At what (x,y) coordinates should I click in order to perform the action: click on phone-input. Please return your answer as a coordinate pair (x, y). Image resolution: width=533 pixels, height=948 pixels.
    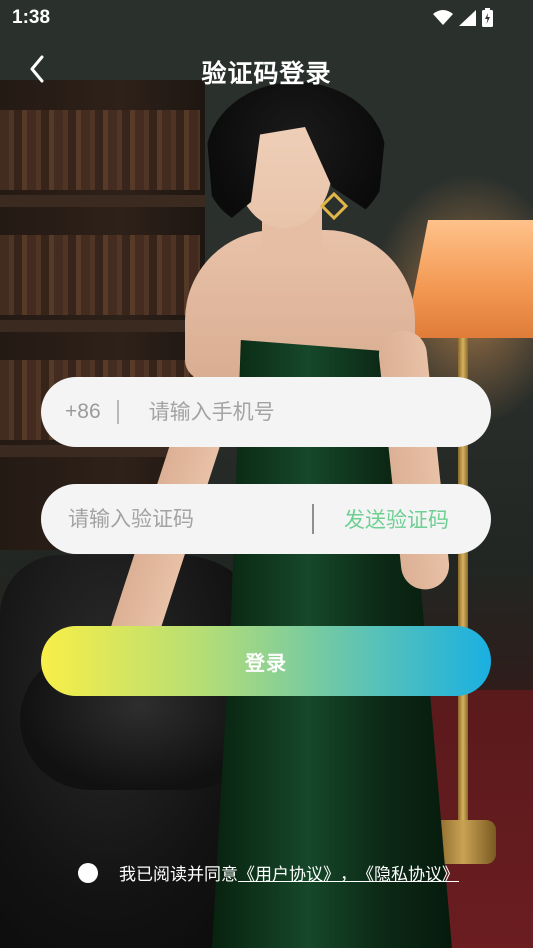
    Looking at the image, I should click on (298, 412).